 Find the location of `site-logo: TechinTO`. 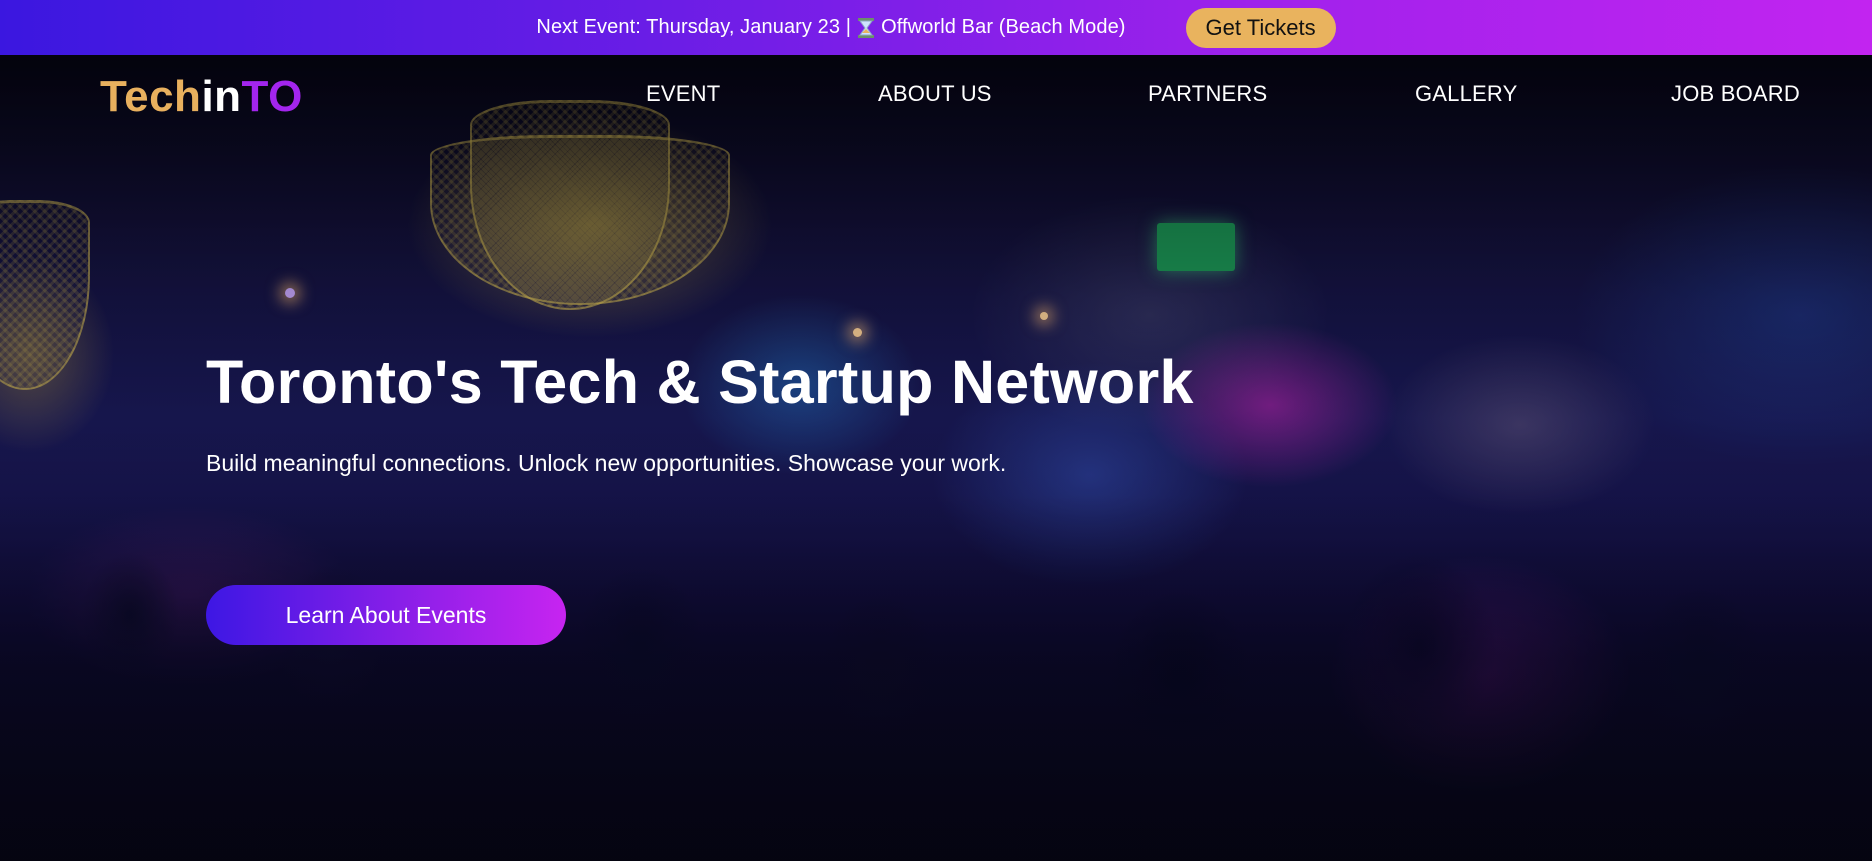

site-logo: TechinTO is located at coordinates (201, 97).